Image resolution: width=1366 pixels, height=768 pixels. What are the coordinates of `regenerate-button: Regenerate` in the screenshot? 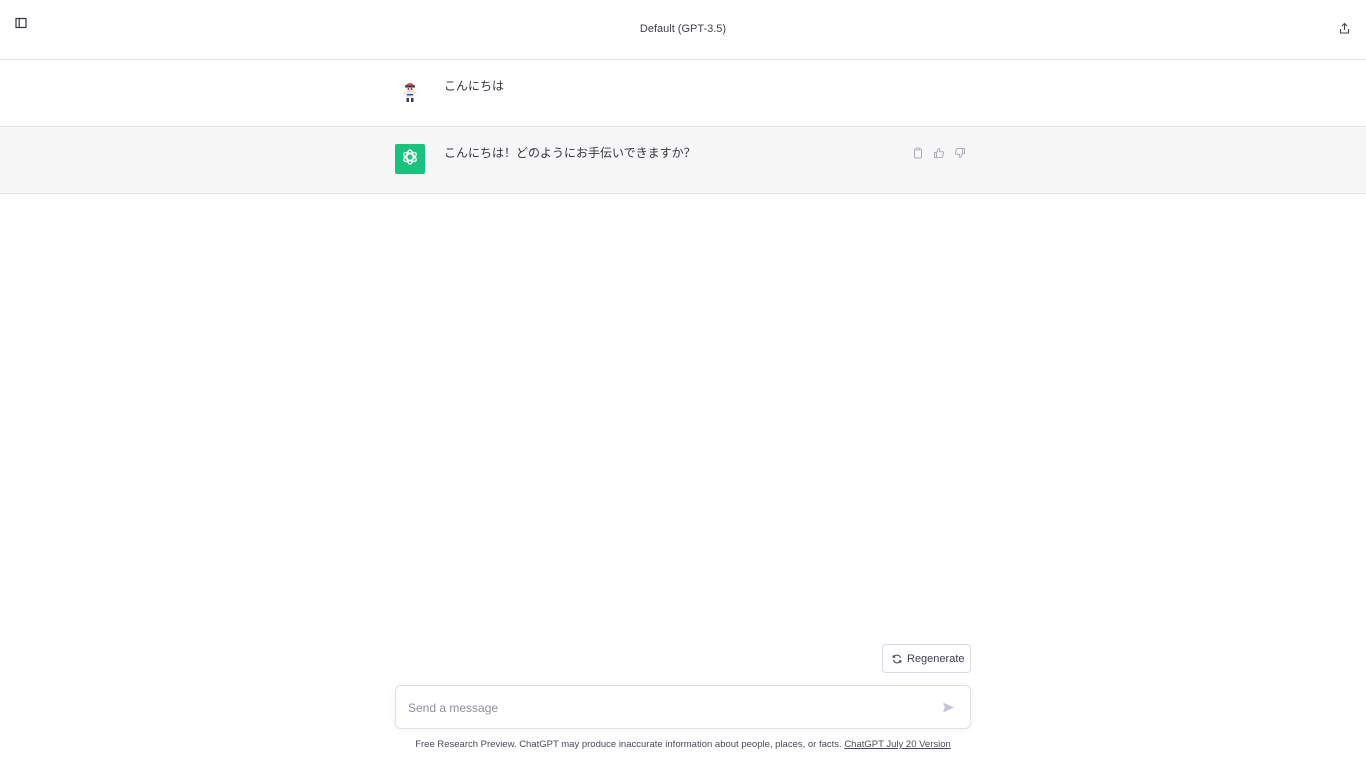 It's located at (926, 658).